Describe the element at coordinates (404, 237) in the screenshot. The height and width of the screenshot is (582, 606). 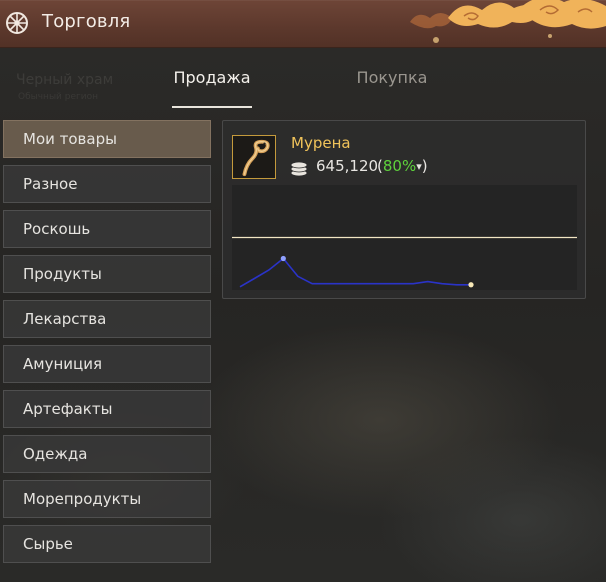
I see `price-history-chart` at that location.